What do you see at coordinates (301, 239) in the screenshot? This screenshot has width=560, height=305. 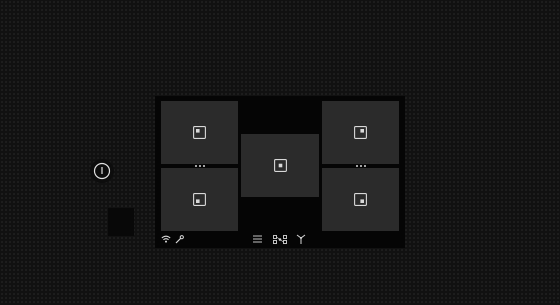 I see `fan-icon` at bounding box center [301, 239].